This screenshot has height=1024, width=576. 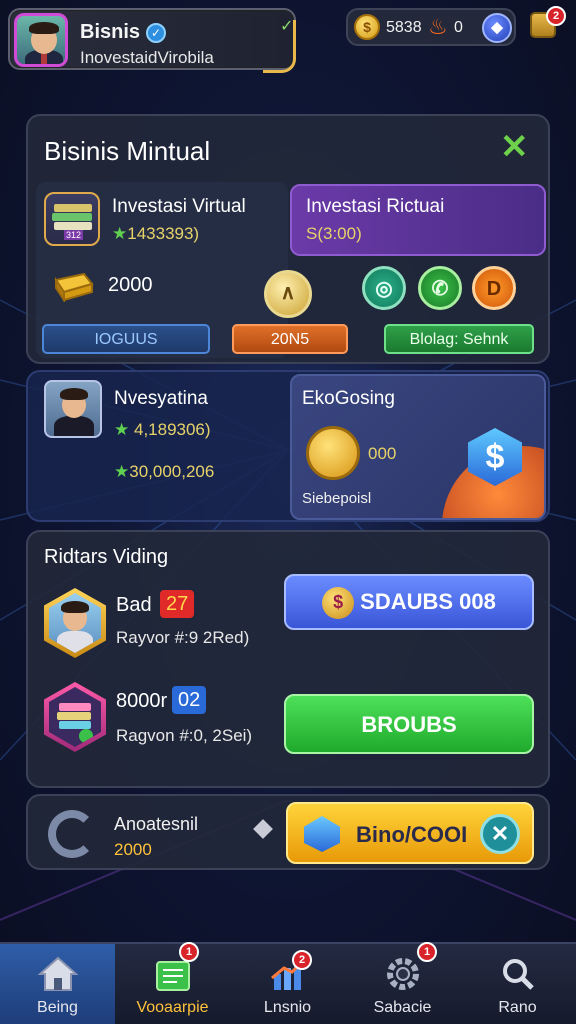 I want to click on profile-card: Bisnis ✓ InovestaidVirobila ✓, so click(x=152, y=40).